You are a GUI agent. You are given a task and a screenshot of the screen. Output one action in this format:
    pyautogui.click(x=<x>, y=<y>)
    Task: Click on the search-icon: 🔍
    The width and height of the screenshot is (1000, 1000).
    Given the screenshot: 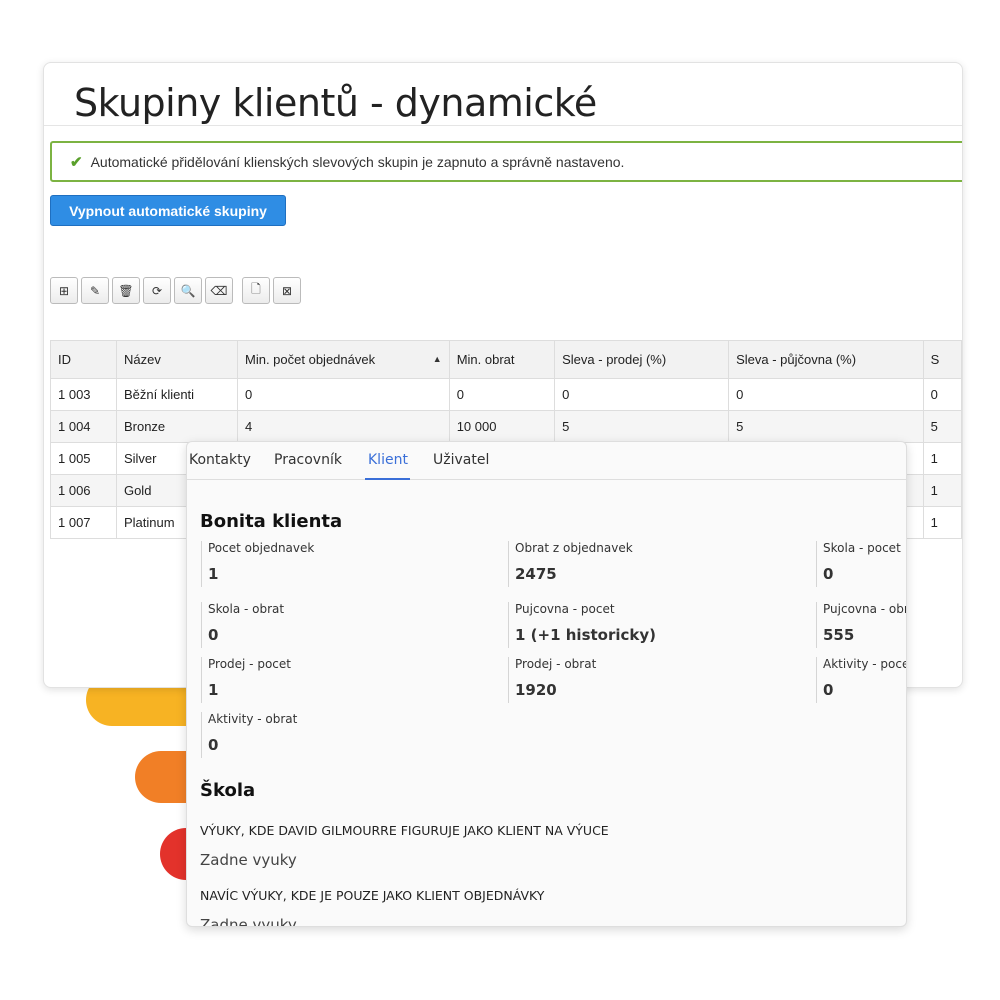 What is the action you would take?
    pyautogui.click(x=188, y=290)
    